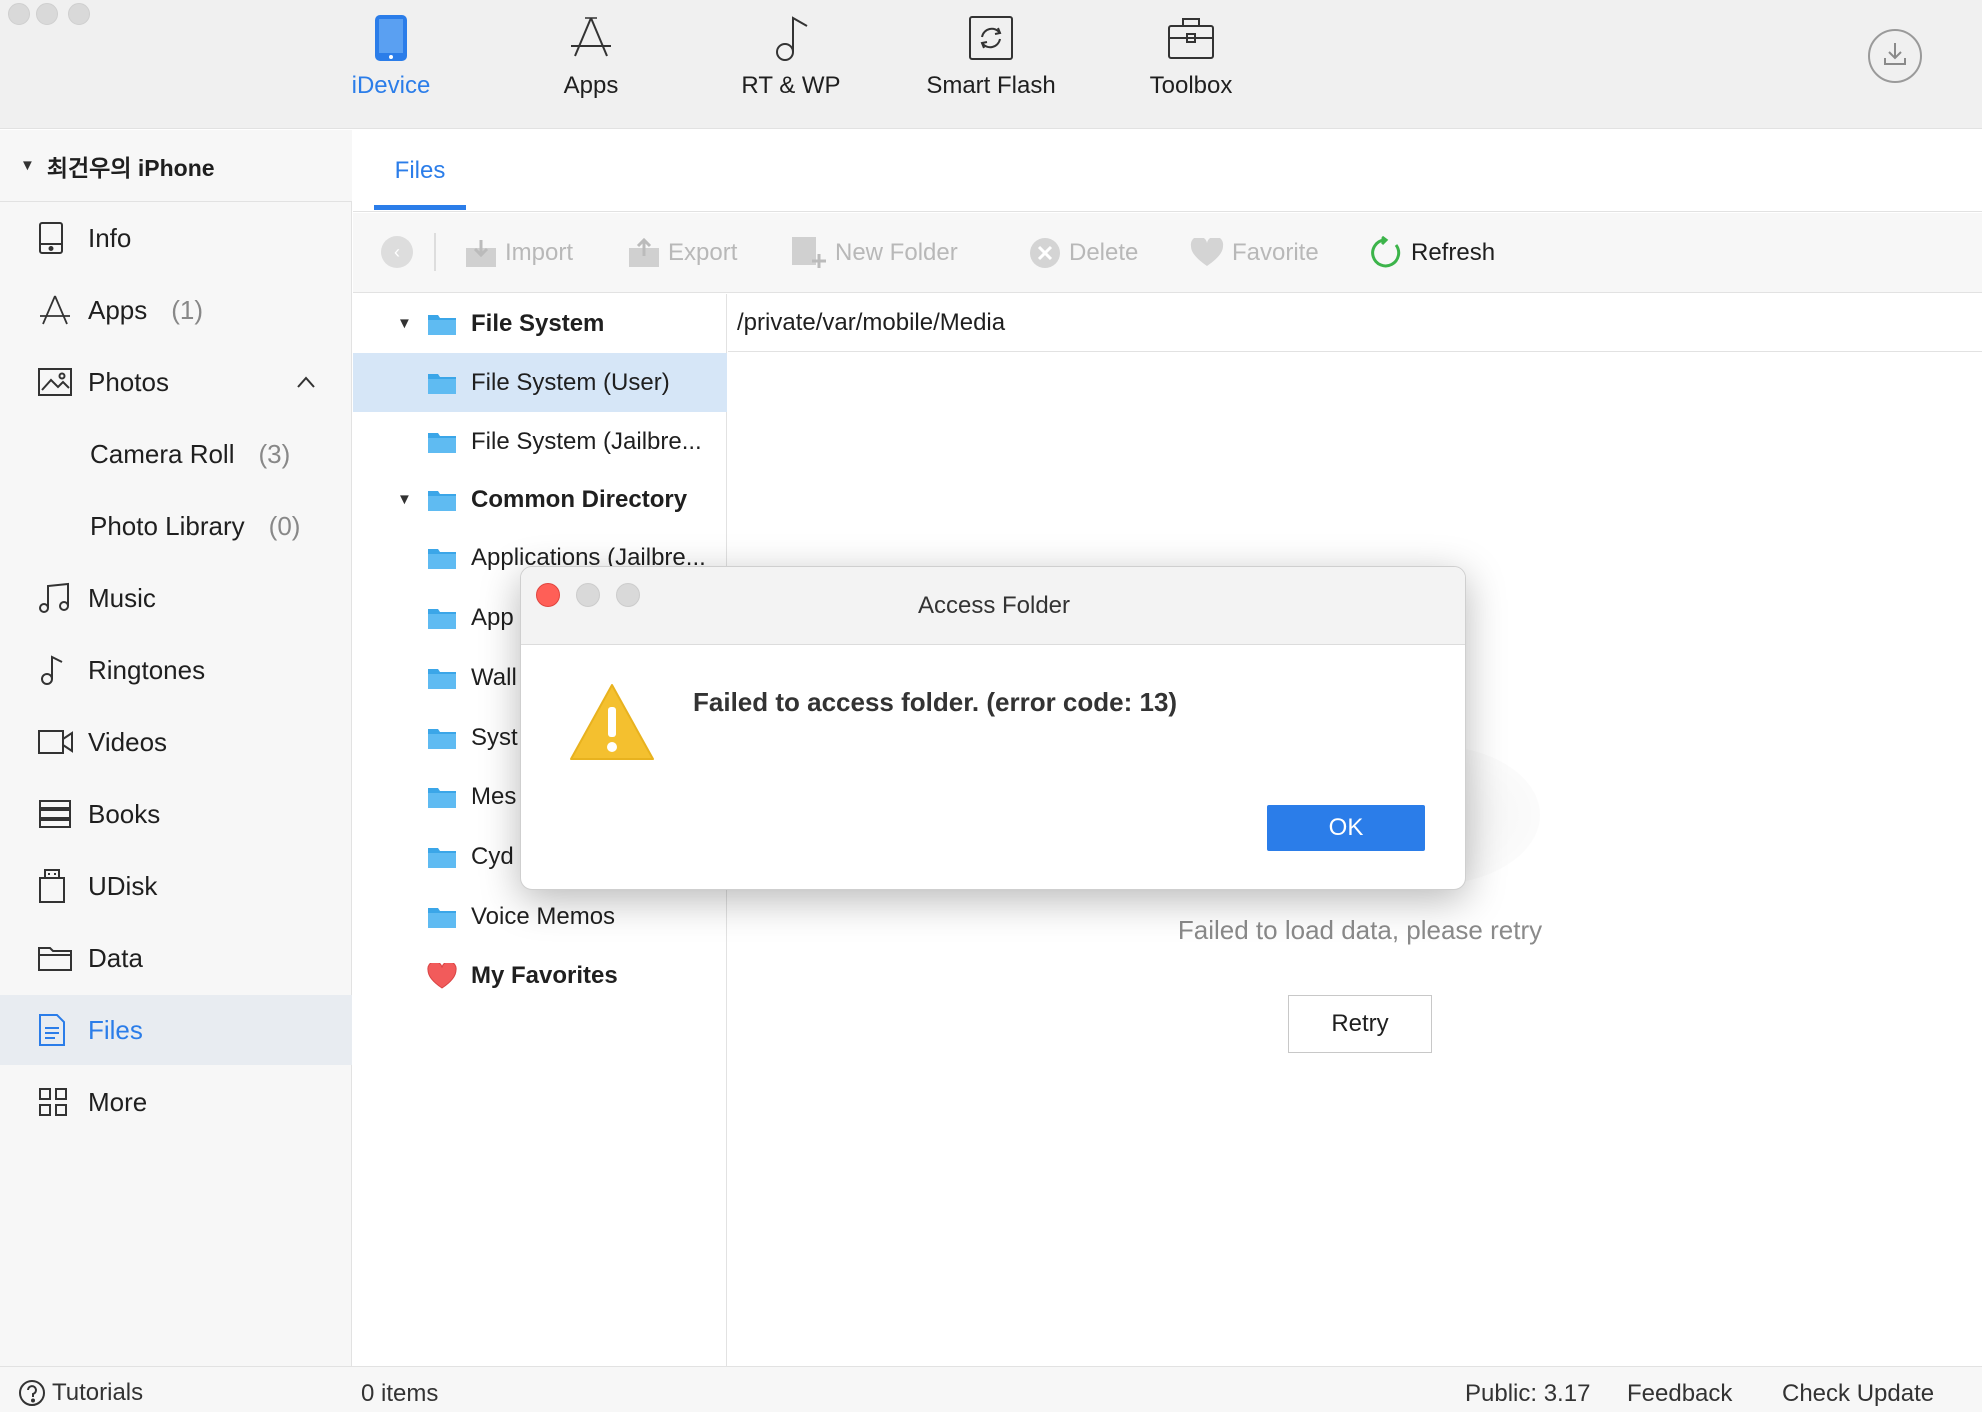 Image resolution: width=1982 pixels, height=1412 pixels. I want to click on back-button: ‹, so click(397, 252).